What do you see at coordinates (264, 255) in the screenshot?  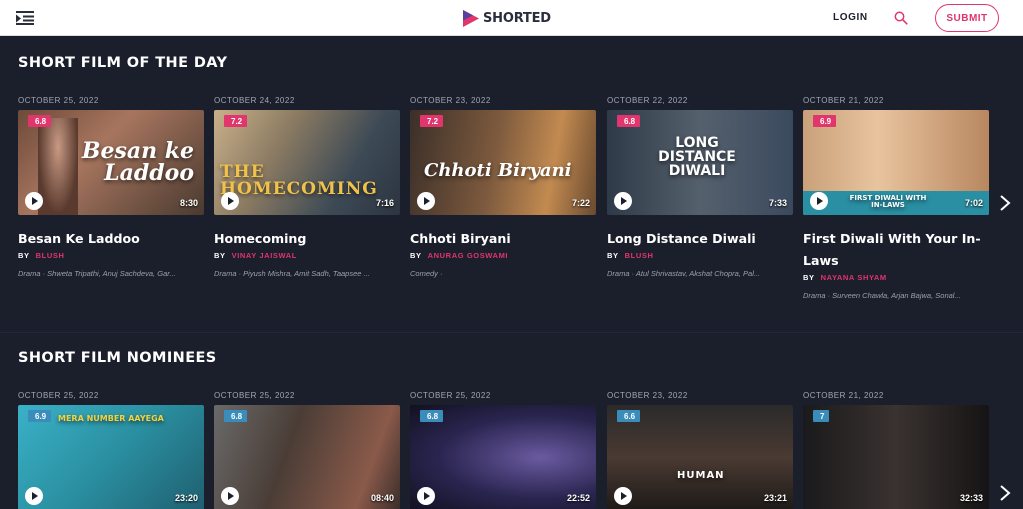 I see `creator-link: VINAY JAISWAL` at bounding box center [264, 255].